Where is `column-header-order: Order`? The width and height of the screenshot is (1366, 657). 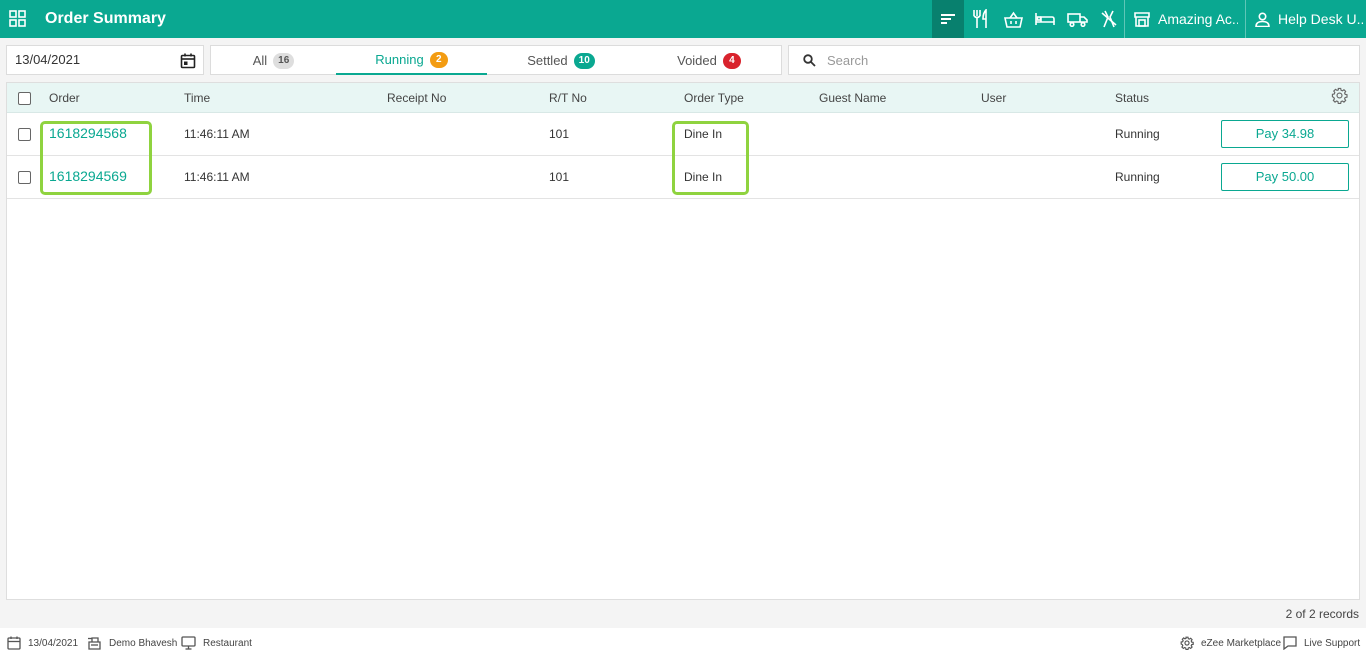
column-header-order: Order is located at coordinates (64, 98).